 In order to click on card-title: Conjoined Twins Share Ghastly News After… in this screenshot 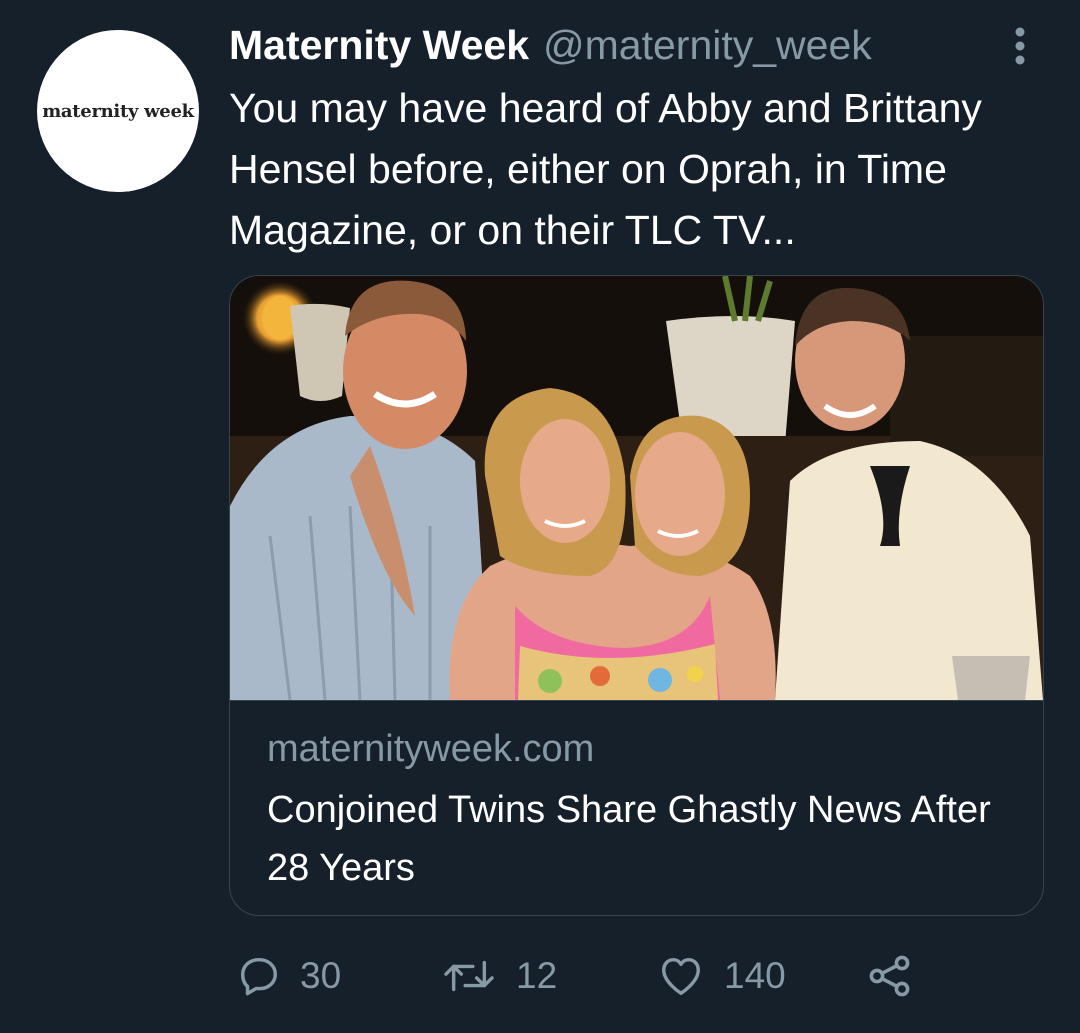, I will do `click(629, 839)`.